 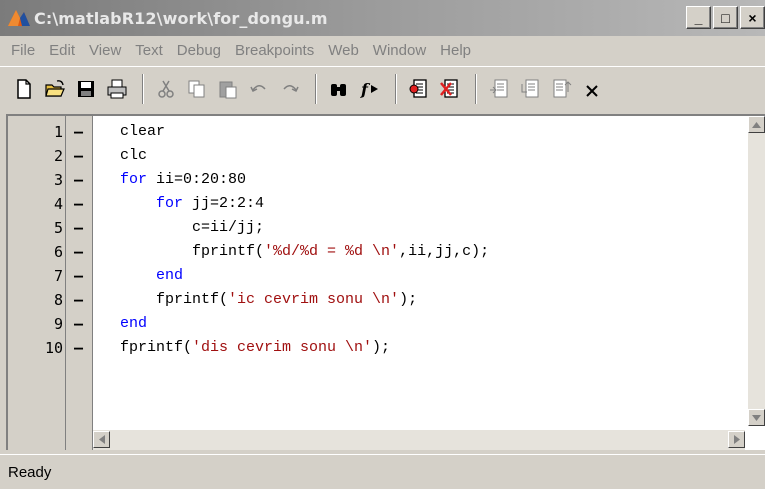 I want to click on save-button, so click(x=86, y=89).